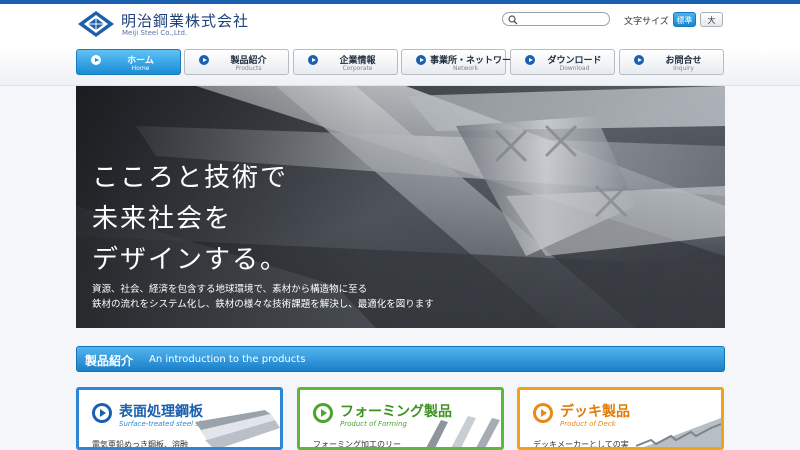 This screenshot has width=800, height=450. What do you see at coordinates (465, 68) in the screenshot?
I see `nav-sublabel: Network` at bounding box center [465, 68].